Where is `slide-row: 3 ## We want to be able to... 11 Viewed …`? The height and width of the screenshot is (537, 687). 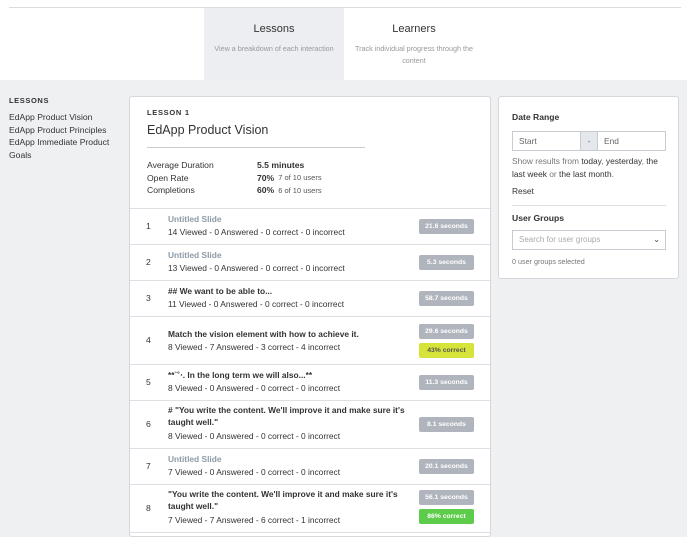 slide-row: 3 ## We want to be able to... 11 Viewed … is located at coordinates (310, 299).